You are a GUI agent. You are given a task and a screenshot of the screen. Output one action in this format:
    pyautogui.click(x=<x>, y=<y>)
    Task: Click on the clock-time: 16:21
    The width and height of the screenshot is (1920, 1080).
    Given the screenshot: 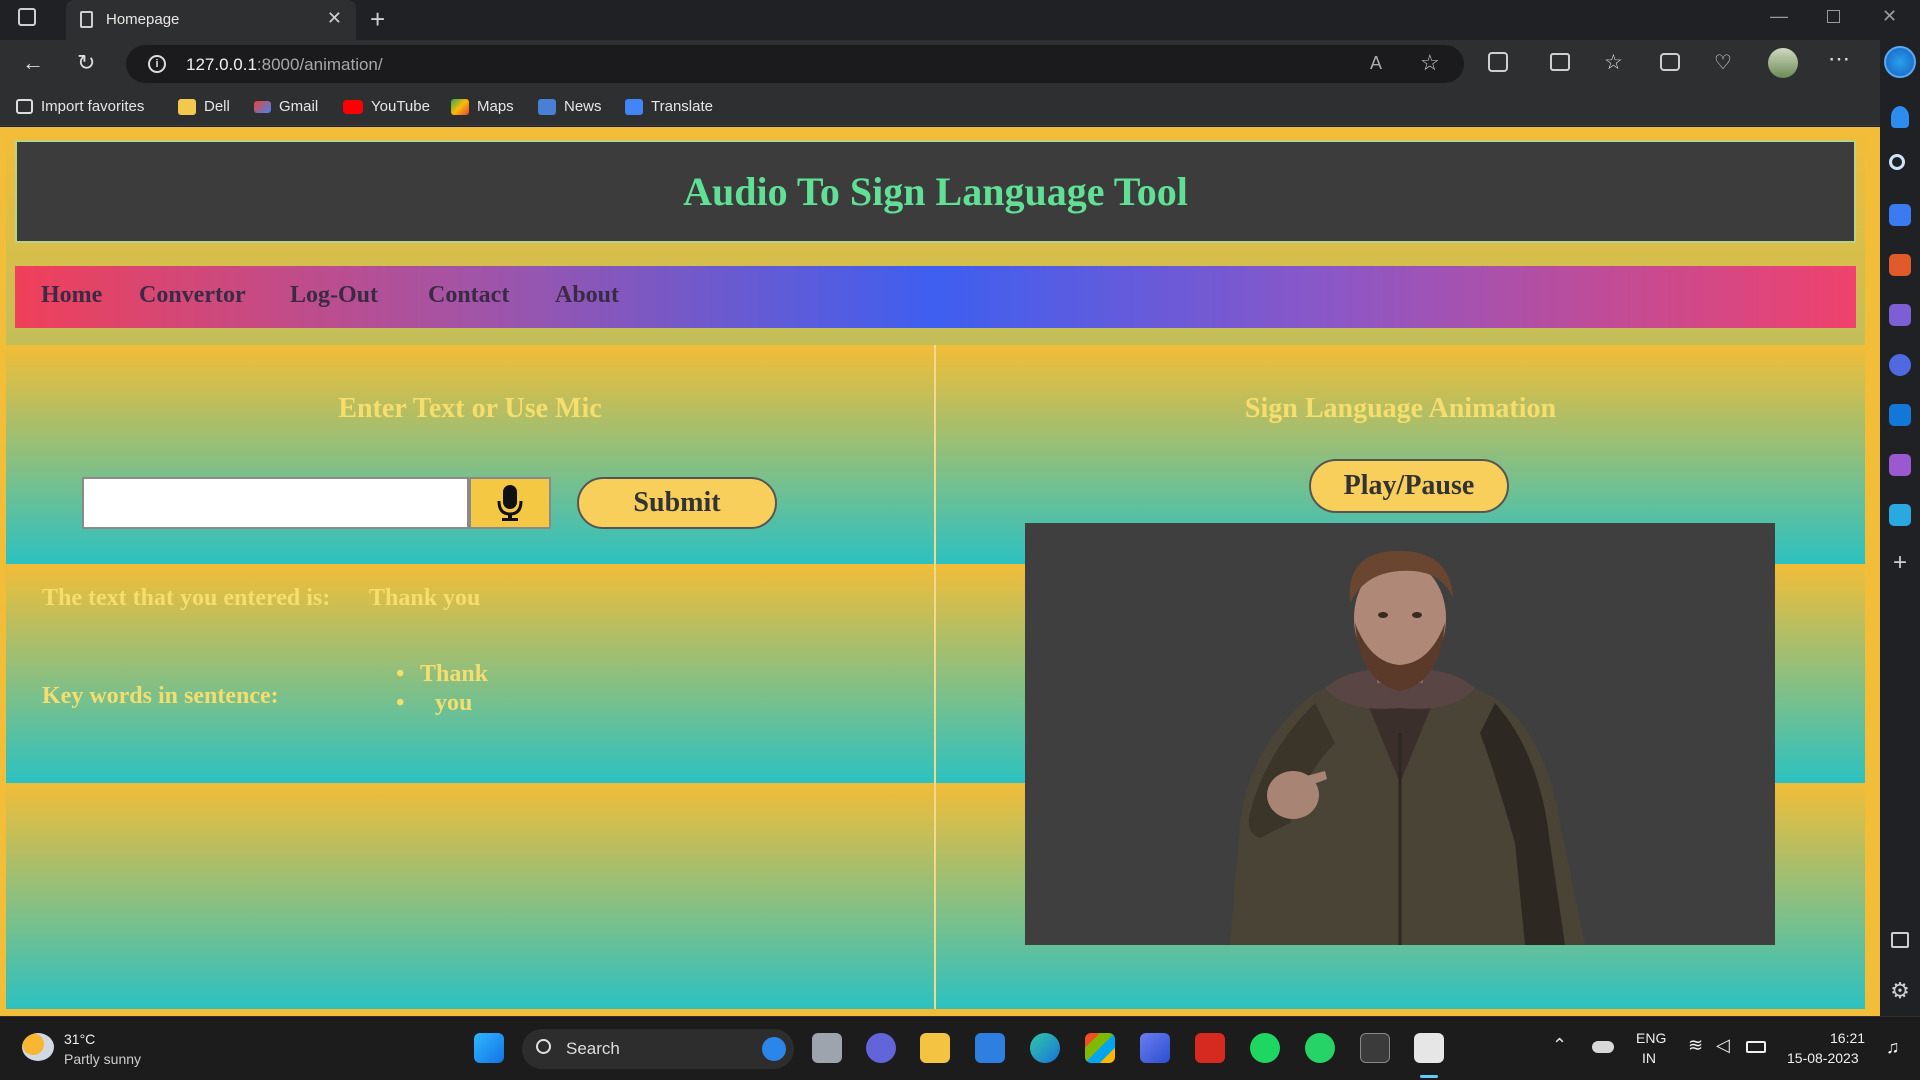 What is the action you would take?
    pyautogui.click(x=1847, y=1038)
    